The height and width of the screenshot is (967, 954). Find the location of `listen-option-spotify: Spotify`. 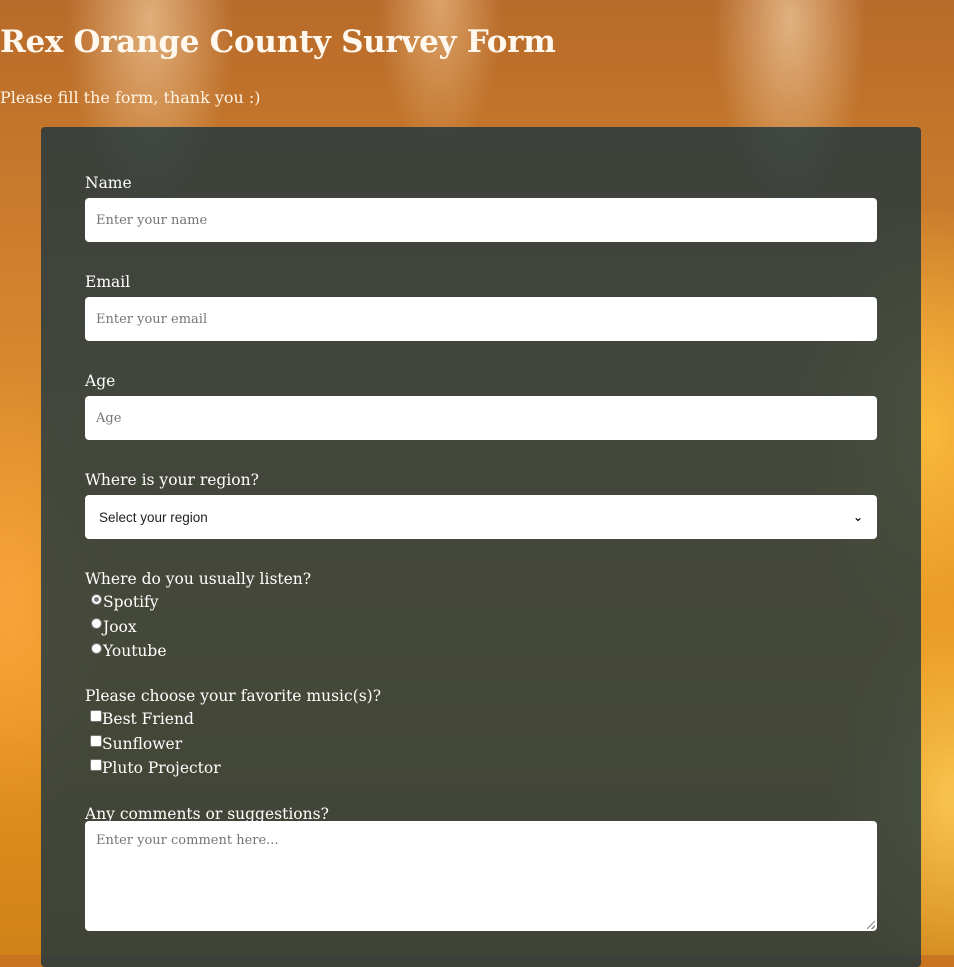

listen-option-spotify: Spotify is located at coordinates (481, 602).